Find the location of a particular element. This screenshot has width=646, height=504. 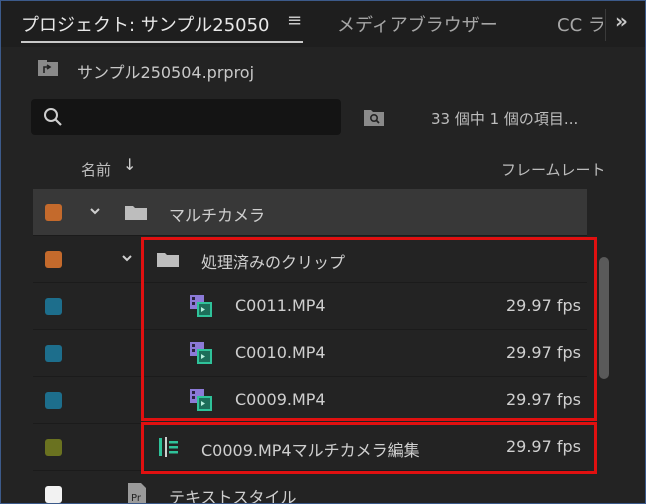

list-item: 処理済みのクリップ is located at coordinates (310, 259).